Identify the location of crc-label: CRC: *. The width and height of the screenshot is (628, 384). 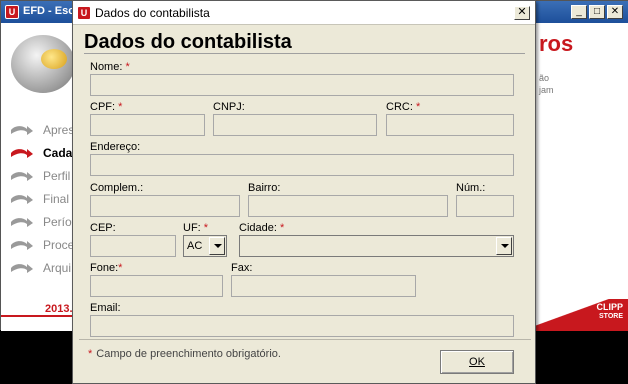
(403, 107).